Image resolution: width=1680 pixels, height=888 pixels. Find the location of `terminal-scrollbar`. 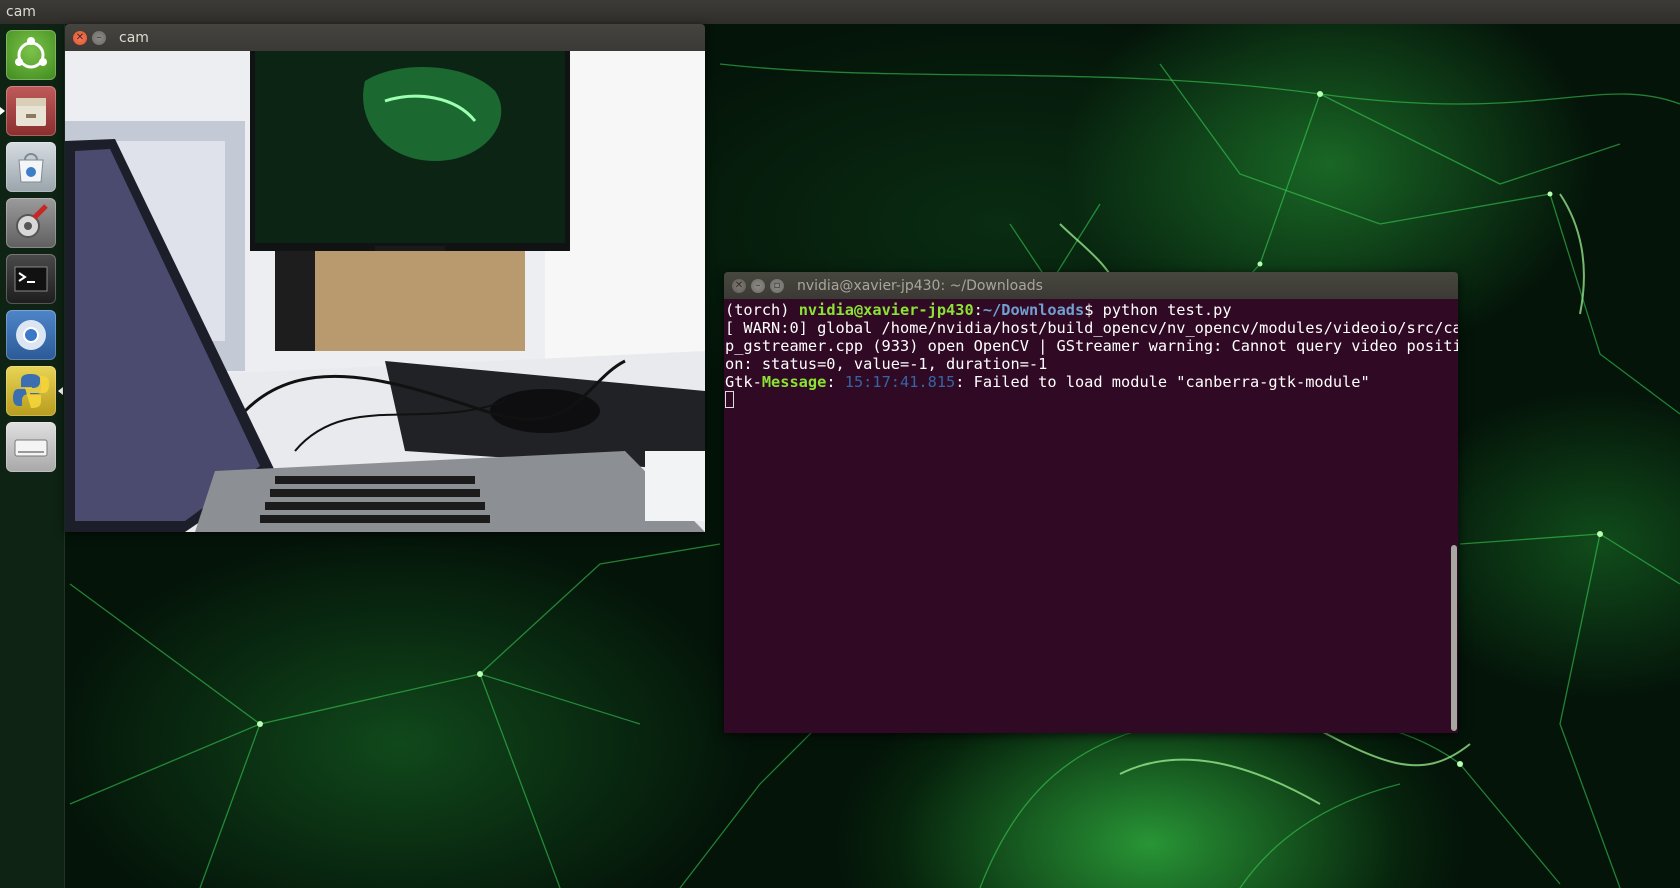

terminal-scrollbar is located at coordinates (1454, 638).